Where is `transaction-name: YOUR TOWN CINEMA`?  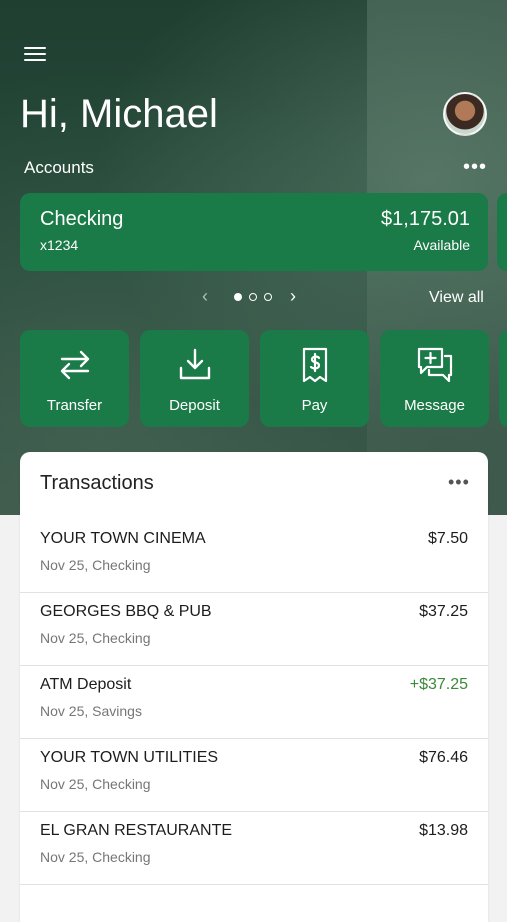 transaction-name: YOUR TOWN CINEMA is located at coordinates (123, 538).